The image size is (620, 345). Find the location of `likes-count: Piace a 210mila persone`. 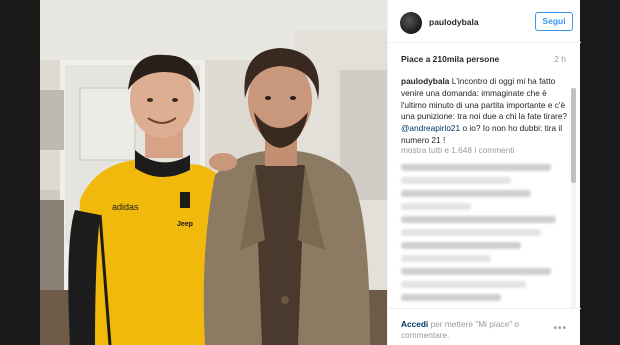

likes-count: Piace a 210mila persone is located at coordinates (450, 59).